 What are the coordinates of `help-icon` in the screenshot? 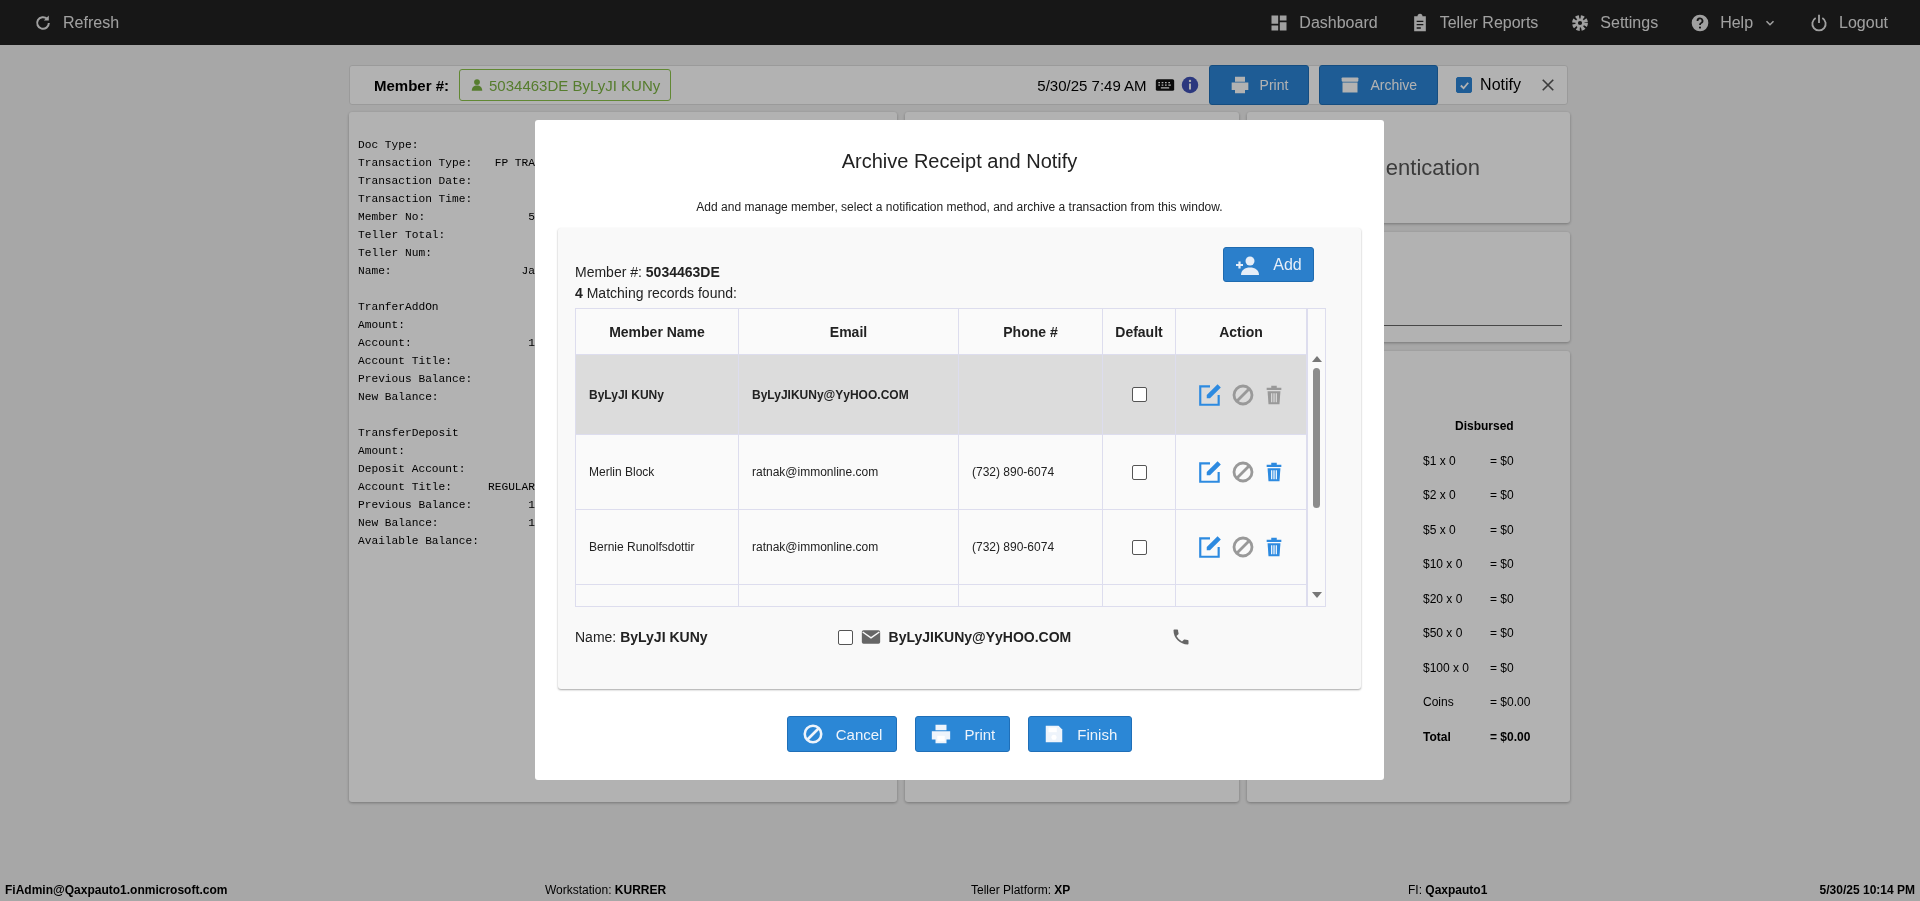 It's located at (1700, 22).